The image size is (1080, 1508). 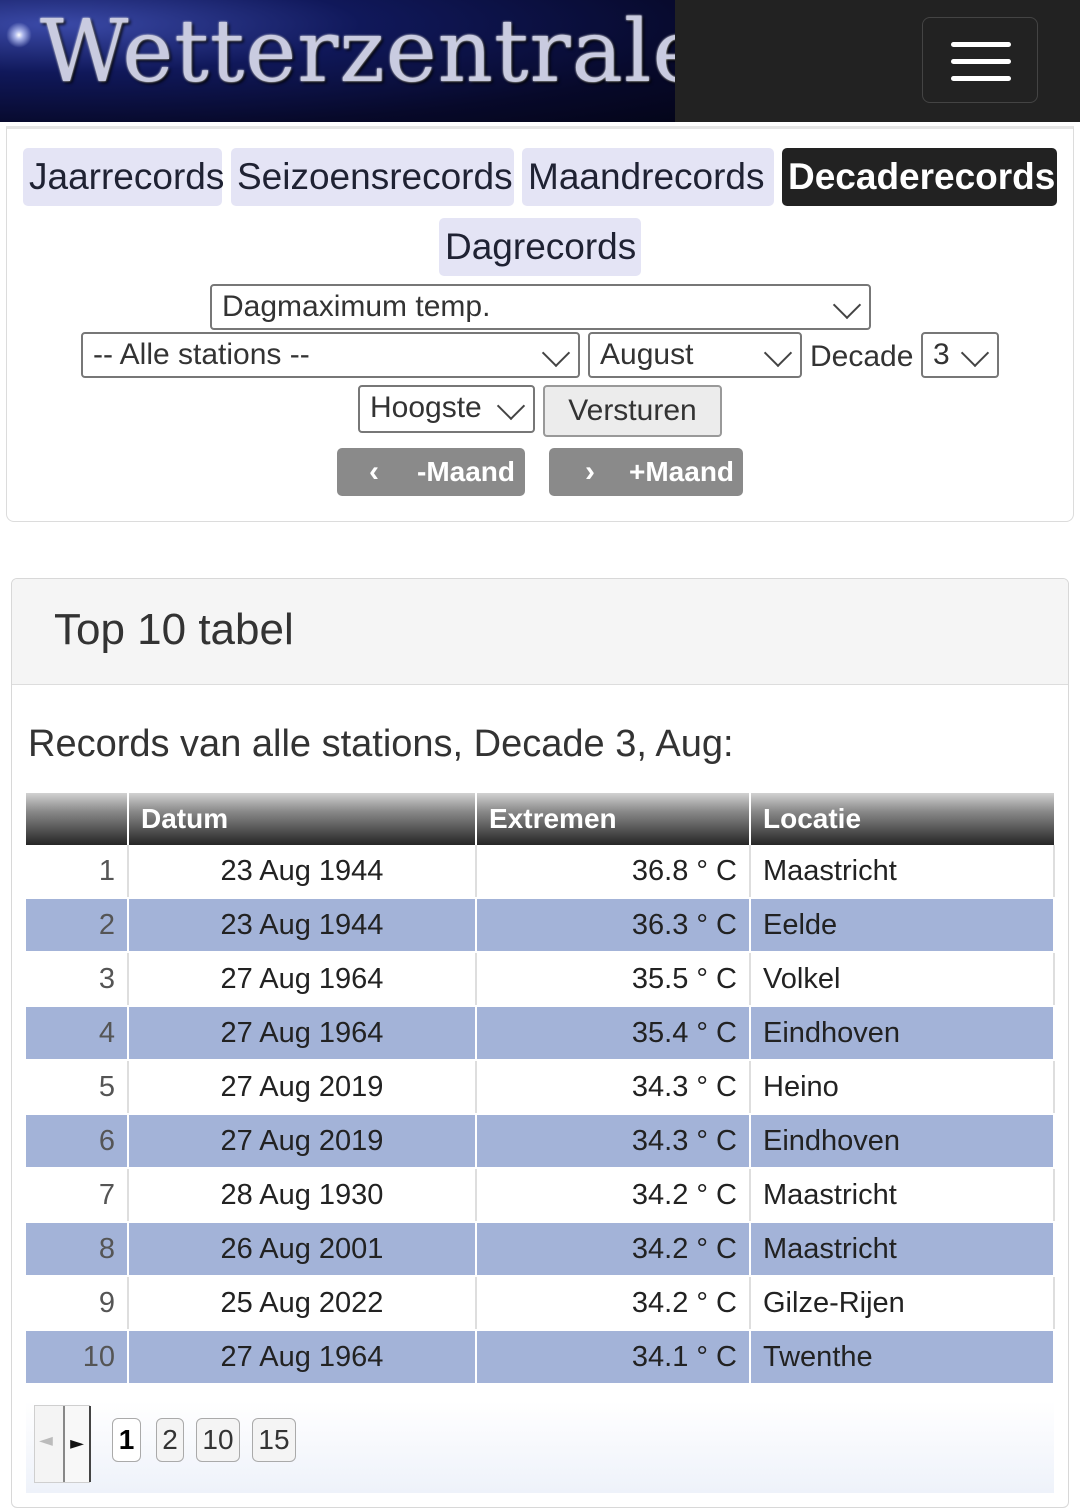 I want to click on parameter-select: Dagmaximum temp., so click(x=540, y=307).